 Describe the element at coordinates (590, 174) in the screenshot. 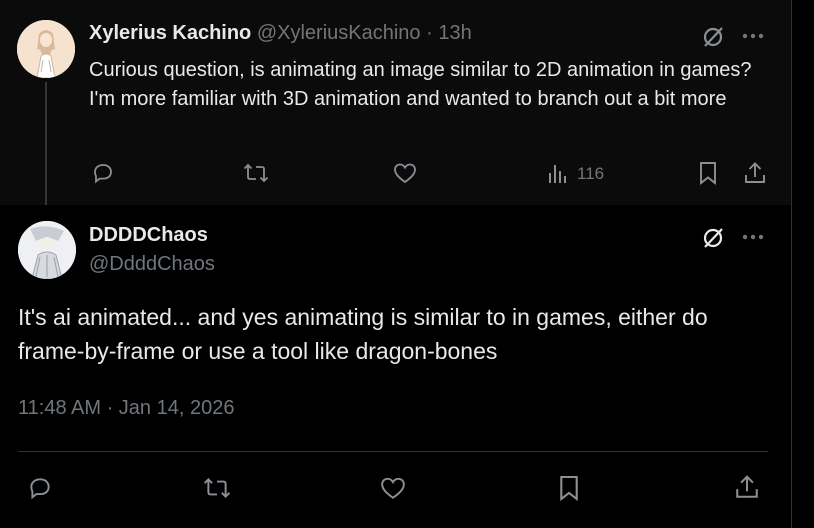

I see `views-count: 116` at that location.